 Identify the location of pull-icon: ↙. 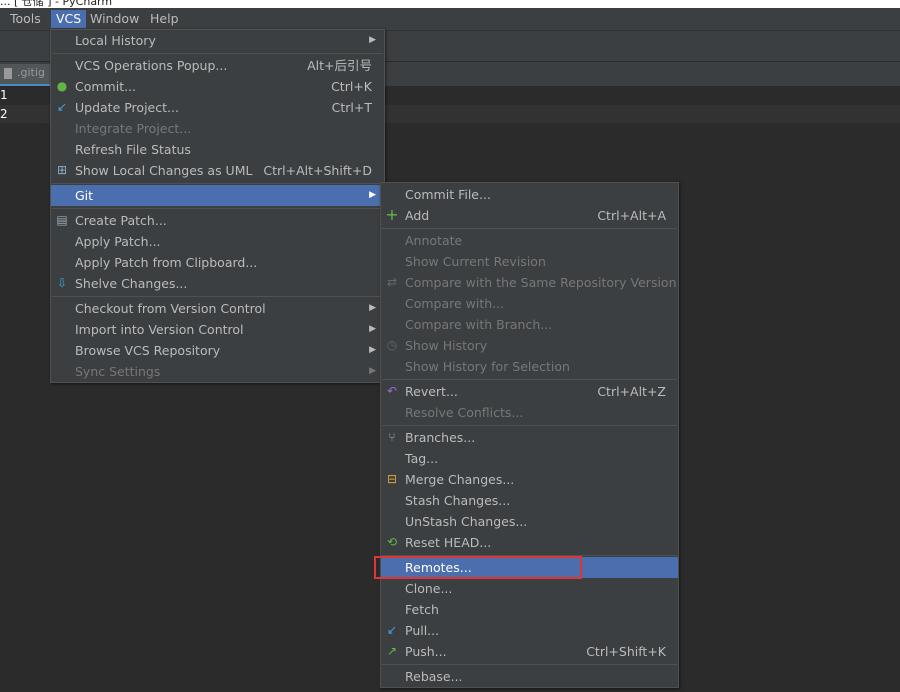
(392, 630).